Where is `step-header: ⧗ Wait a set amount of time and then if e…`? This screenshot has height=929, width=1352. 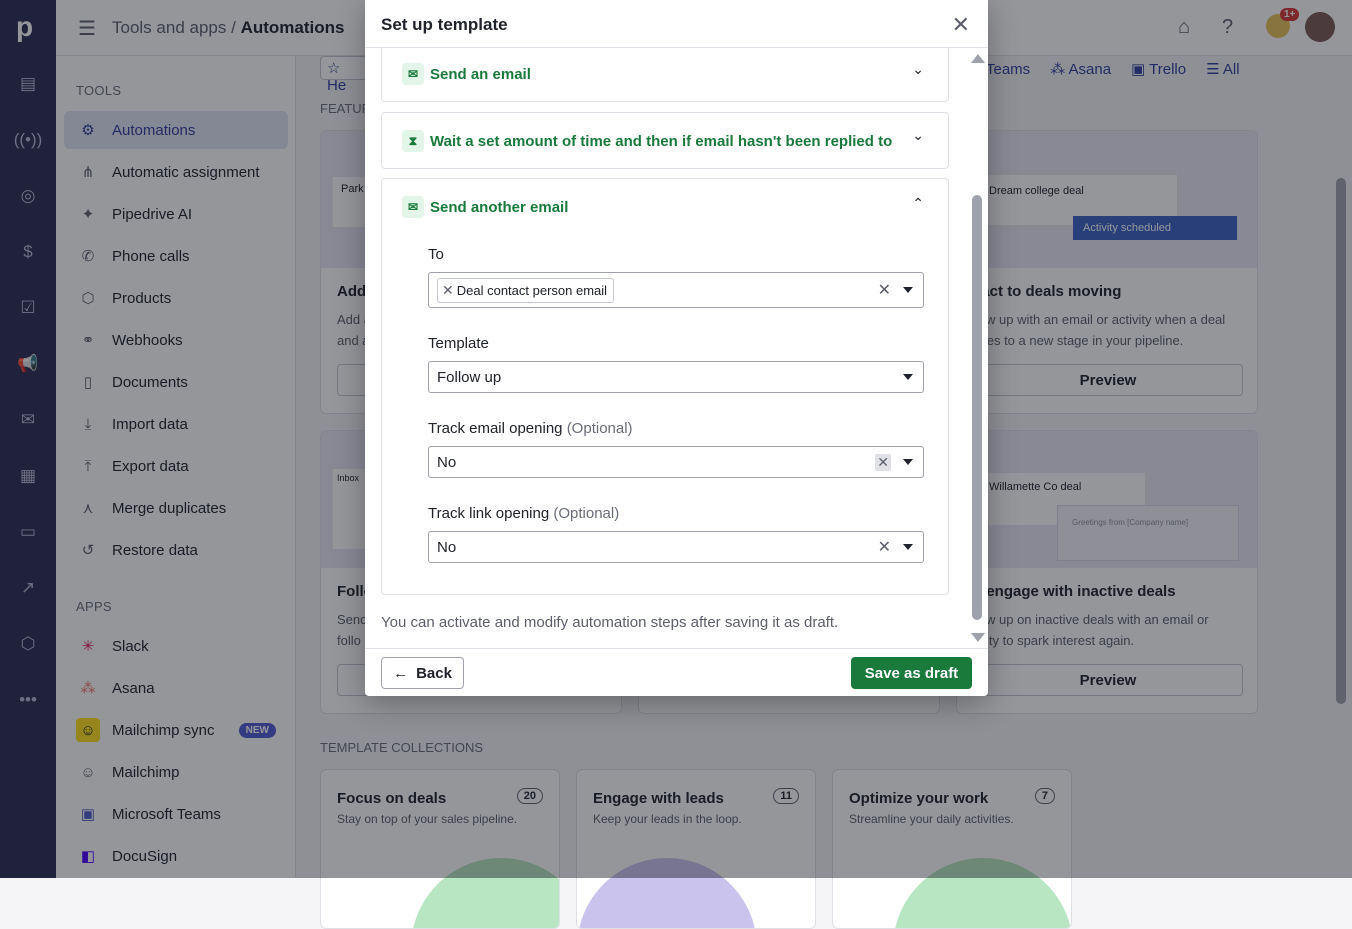 step-header: ⧗ Wait a set amount of time and then if e… is located at coordinates (647, 141).